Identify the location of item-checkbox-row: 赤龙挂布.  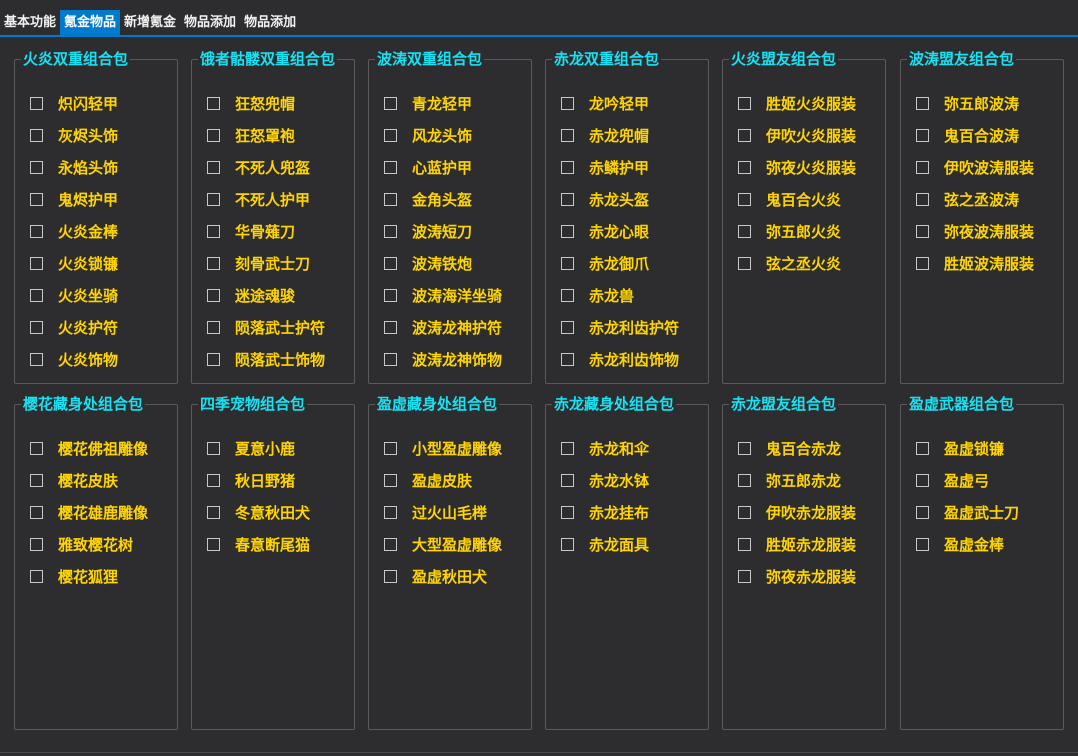
(605, 512).